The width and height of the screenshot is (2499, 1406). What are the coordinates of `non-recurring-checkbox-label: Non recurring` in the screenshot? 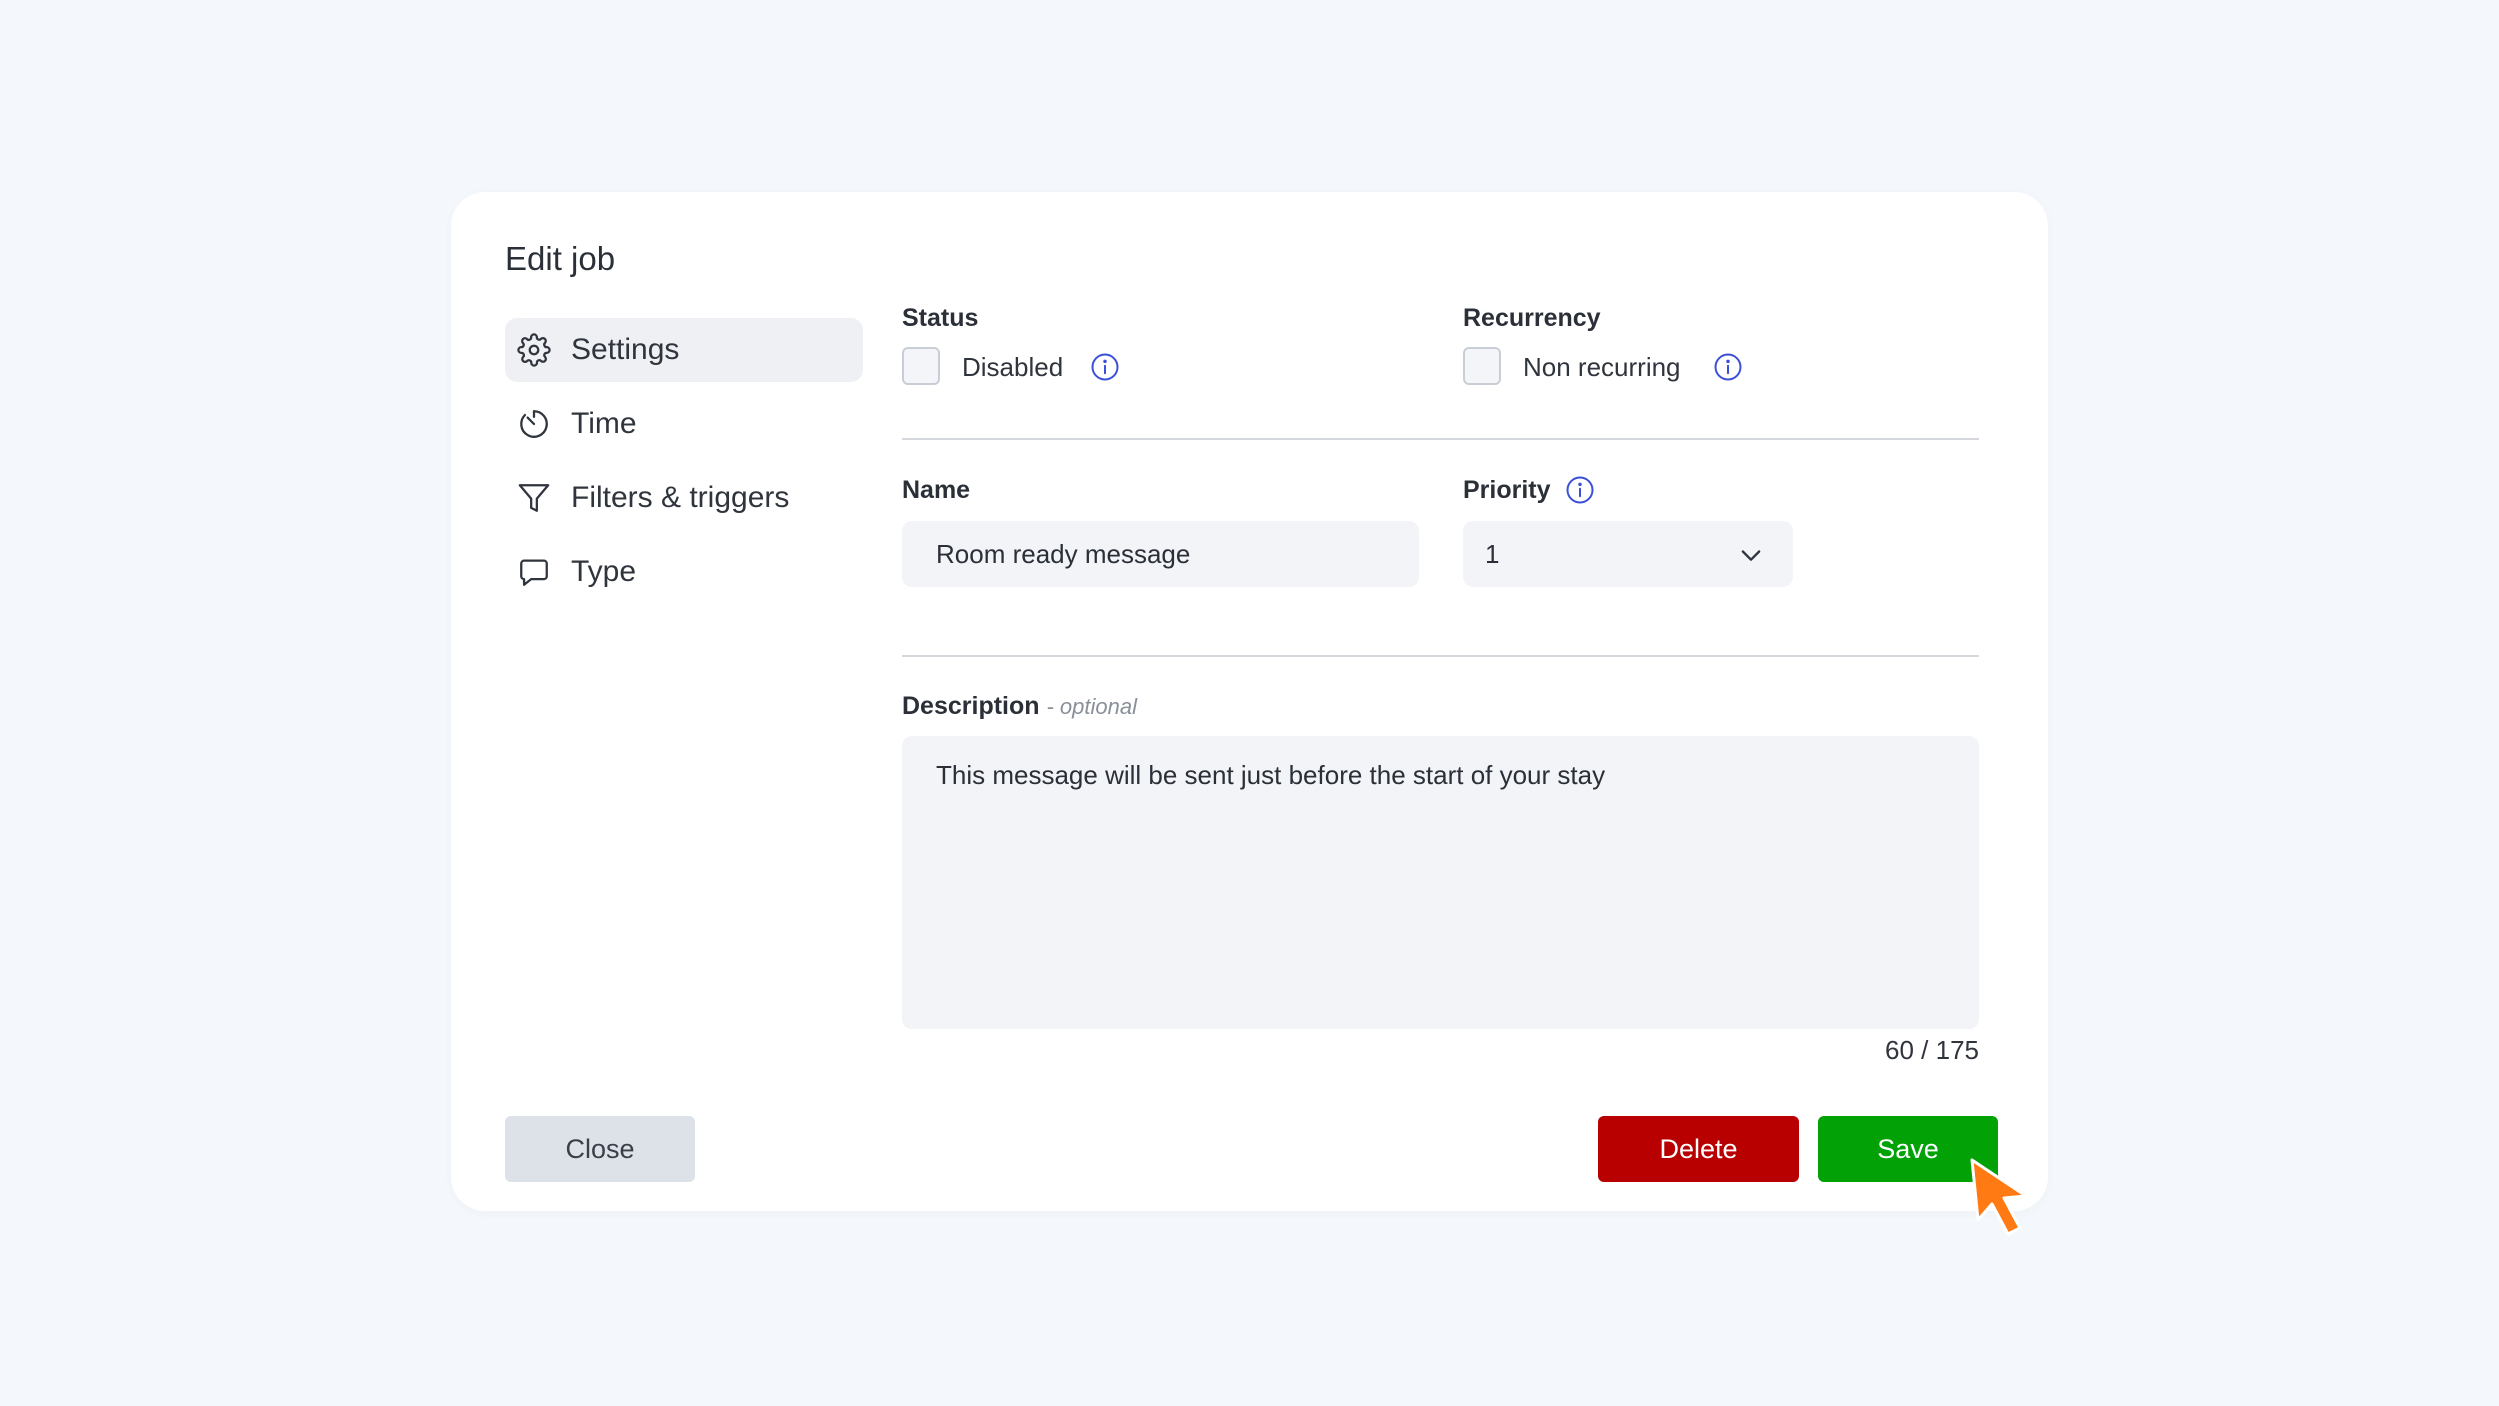 It's located at (1602, 367).